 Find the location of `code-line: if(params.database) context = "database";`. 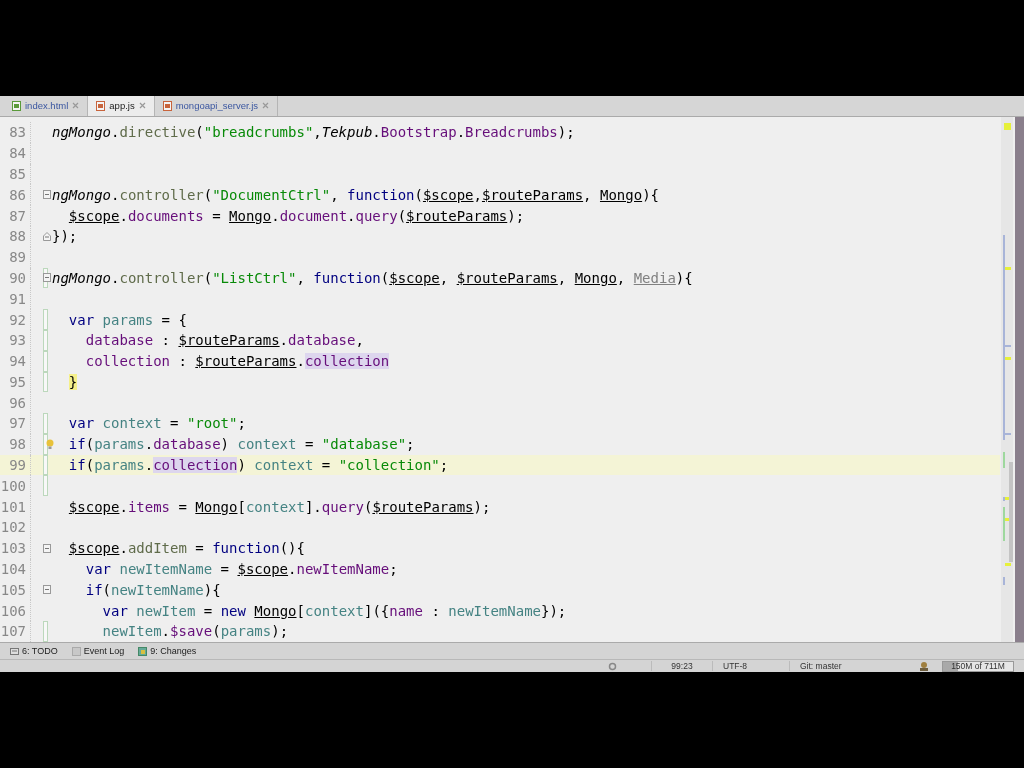

code-line: if(params.database) context = "database"; is located at coordinates (241, 444).